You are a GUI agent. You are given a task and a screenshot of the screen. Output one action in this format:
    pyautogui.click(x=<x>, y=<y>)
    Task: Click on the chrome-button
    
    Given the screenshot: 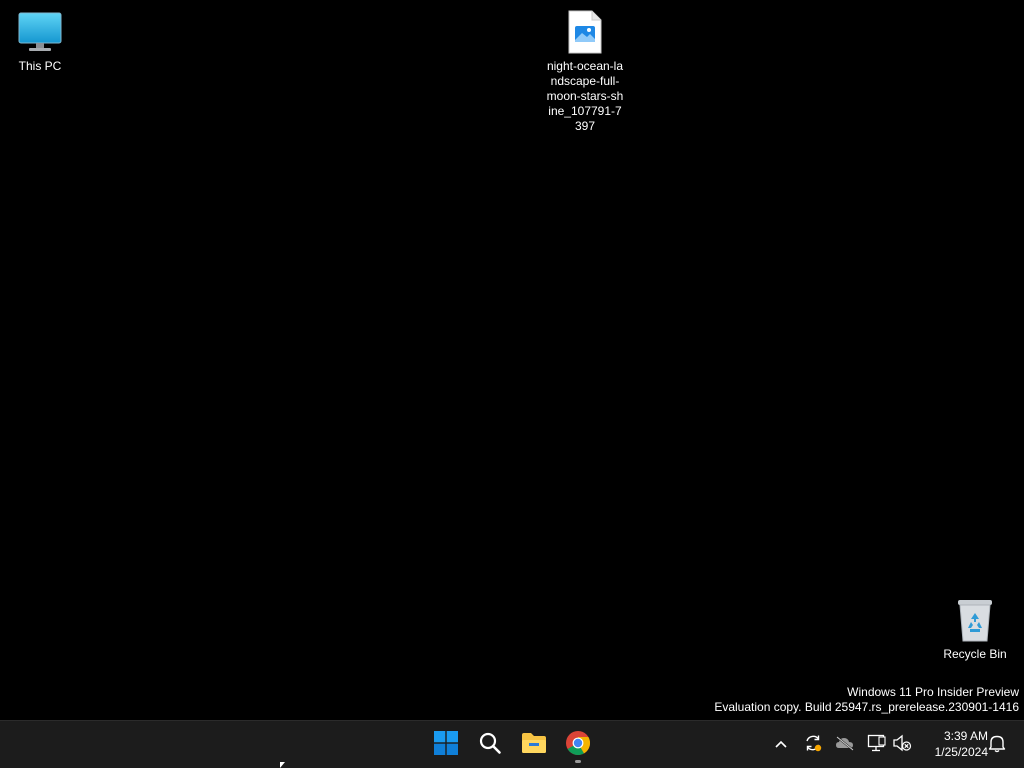 What is the action you would take?
    pyautogui.click(x=578, y=745)
    